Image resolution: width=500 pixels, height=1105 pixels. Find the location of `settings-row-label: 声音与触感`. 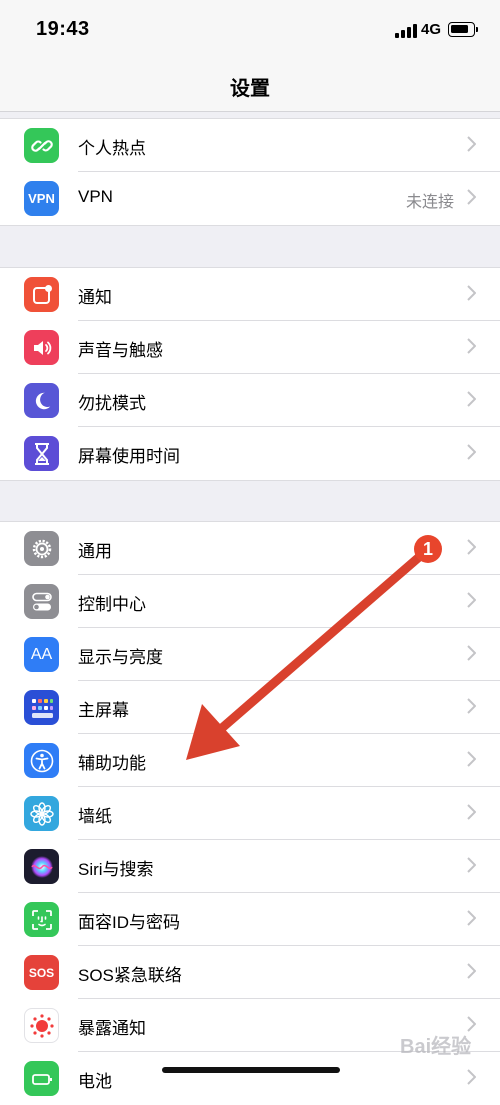

settings-row-label: 声音与触感 is located at coordinates (120, 350).